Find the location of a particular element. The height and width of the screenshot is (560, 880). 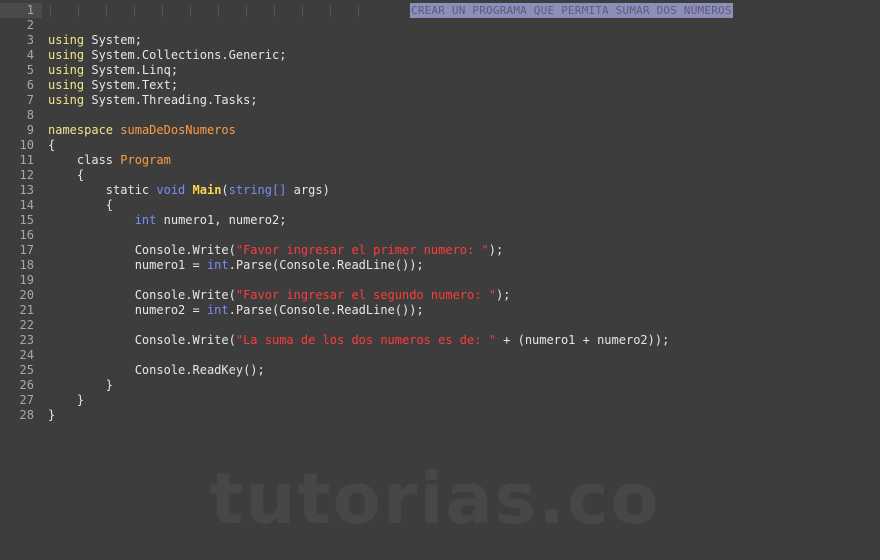

code-token: "La suma de los dos numeros es de: " is located at coordinates (365, 340).